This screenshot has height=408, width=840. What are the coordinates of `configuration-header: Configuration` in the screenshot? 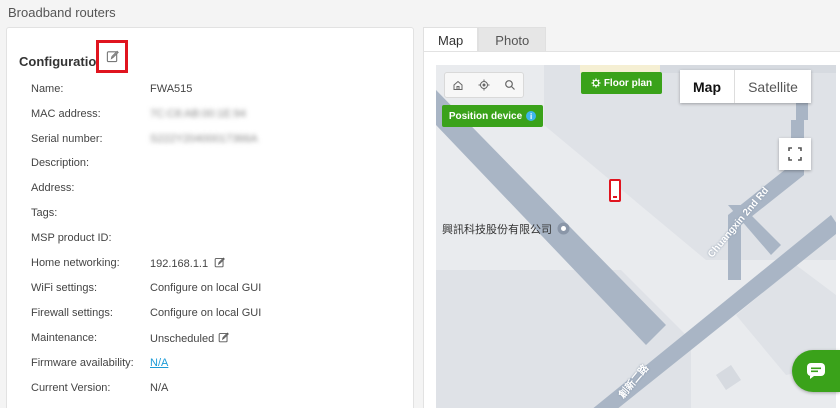 It's located at (62, 61).